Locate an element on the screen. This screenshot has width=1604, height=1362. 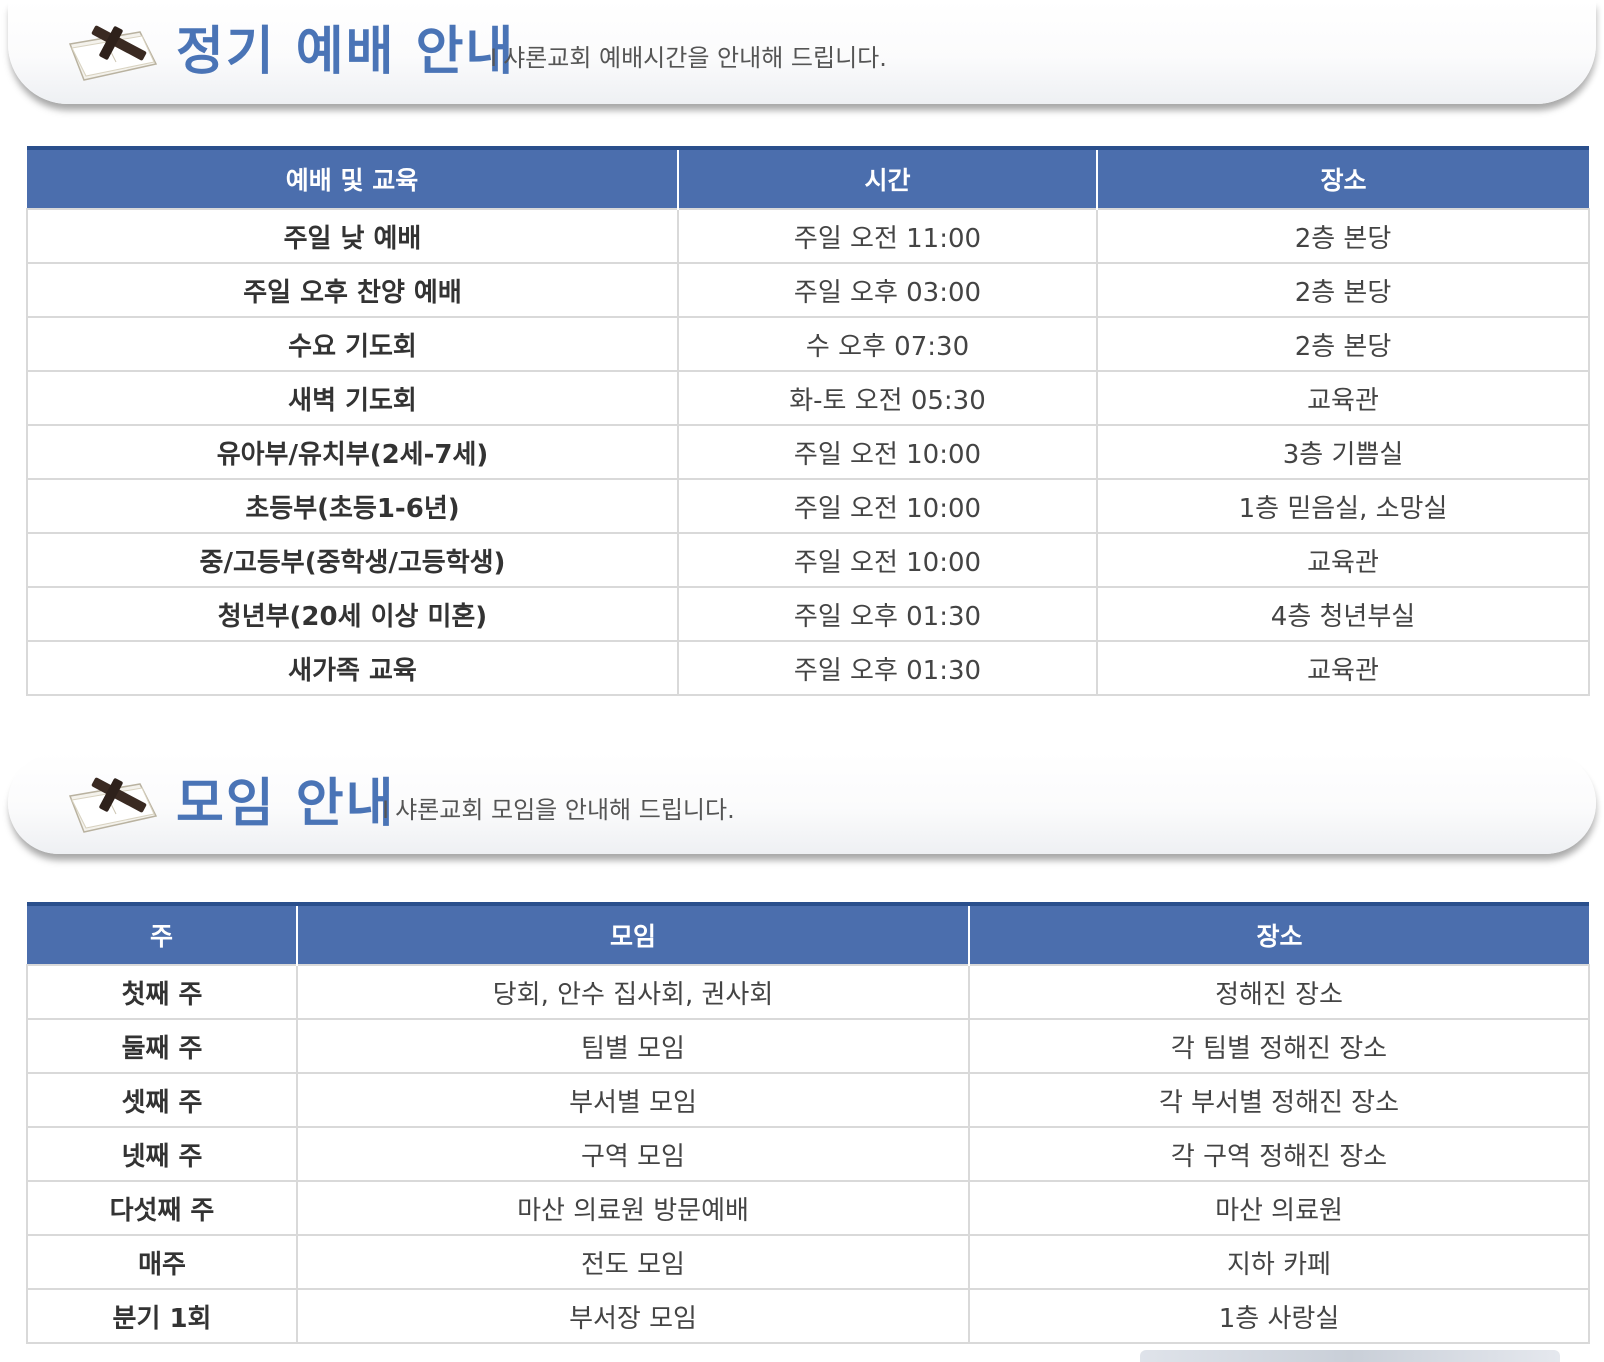
table-row: 둘째 주 팀별 모임 각 팀별 정해진 장소 is located at coordinates (808, 1046).